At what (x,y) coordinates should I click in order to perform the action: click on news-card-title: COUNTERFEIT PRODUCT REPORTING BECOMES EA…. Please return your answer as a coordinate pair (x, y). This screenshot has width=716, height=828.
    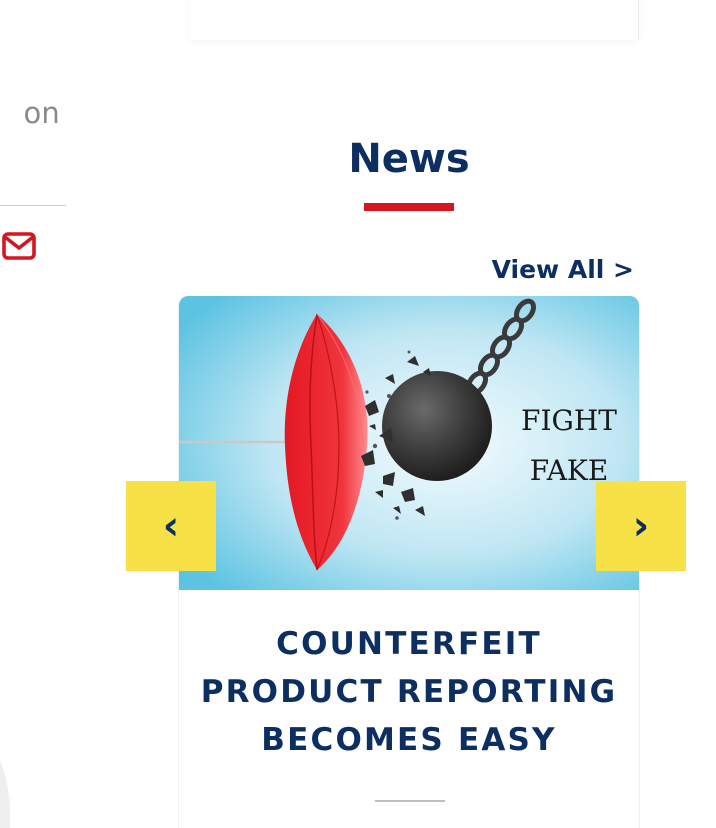
    Looking at the image, I should click on (409, 692).